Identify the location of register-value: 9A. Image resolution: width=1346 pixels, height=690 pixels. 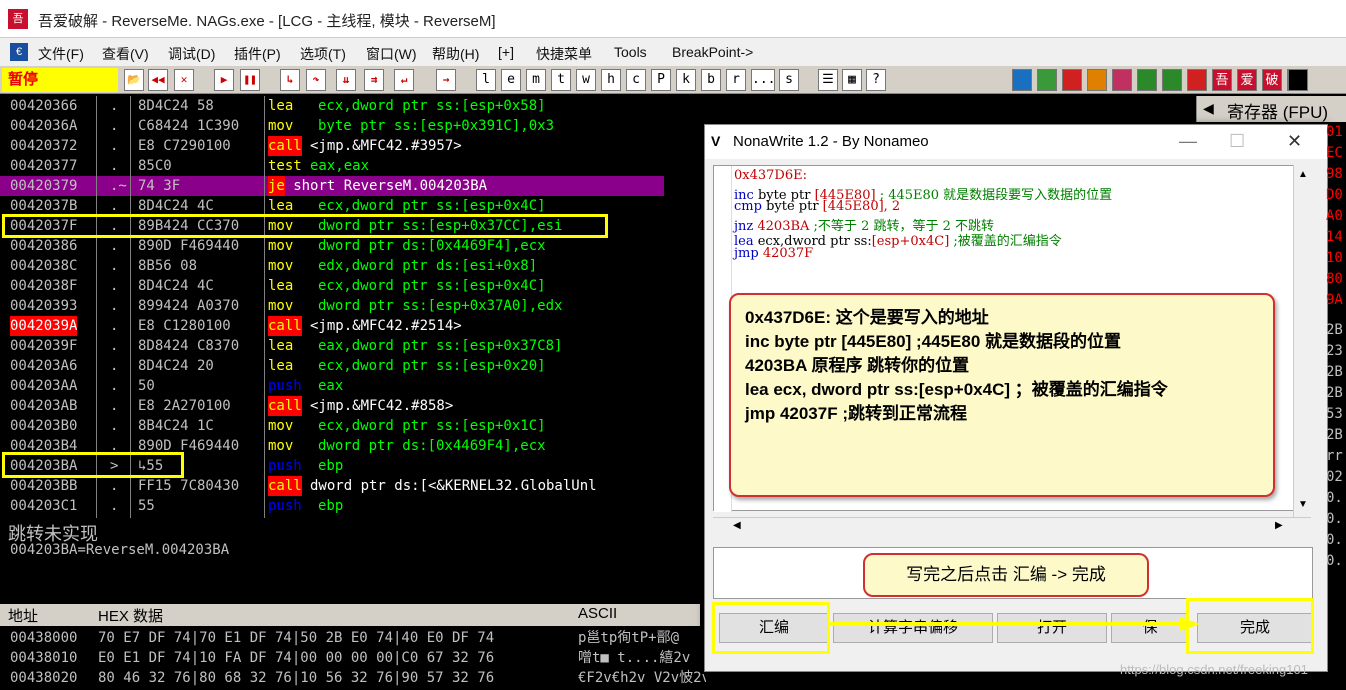
(1334, 300).